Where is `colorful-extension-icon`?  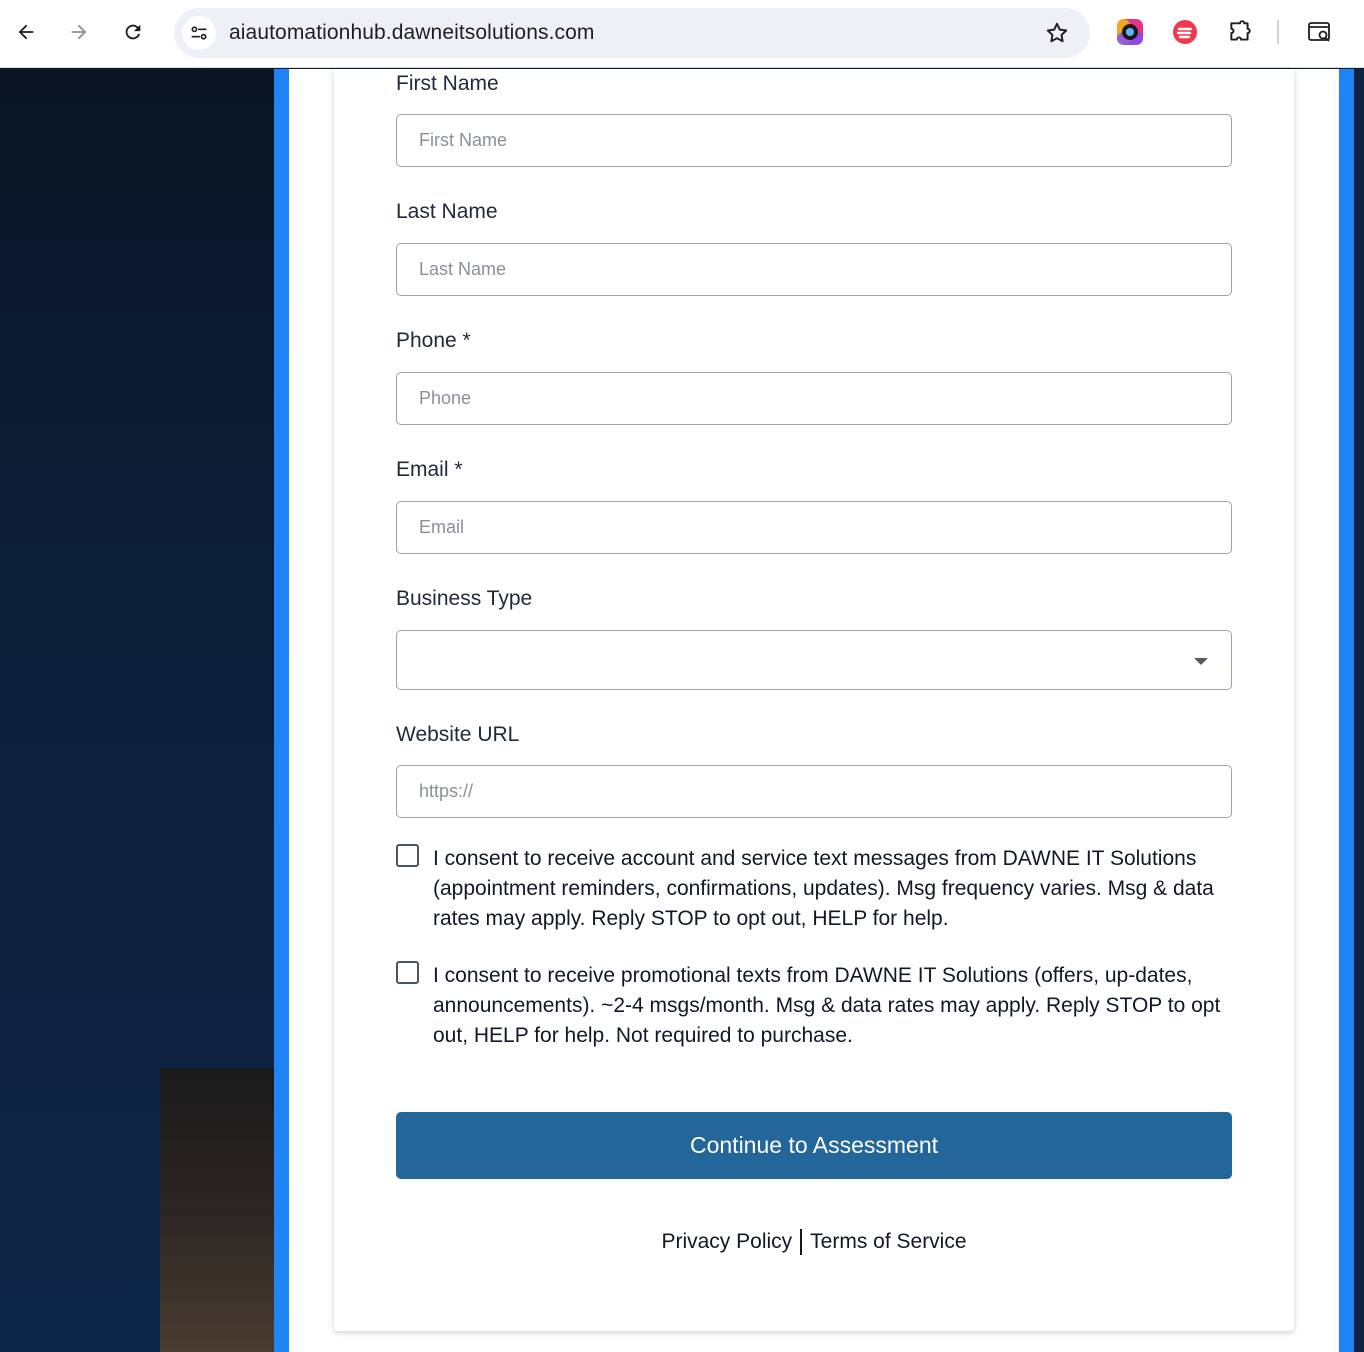
colorful-extension-icon is located at coordinates (1130, 32).